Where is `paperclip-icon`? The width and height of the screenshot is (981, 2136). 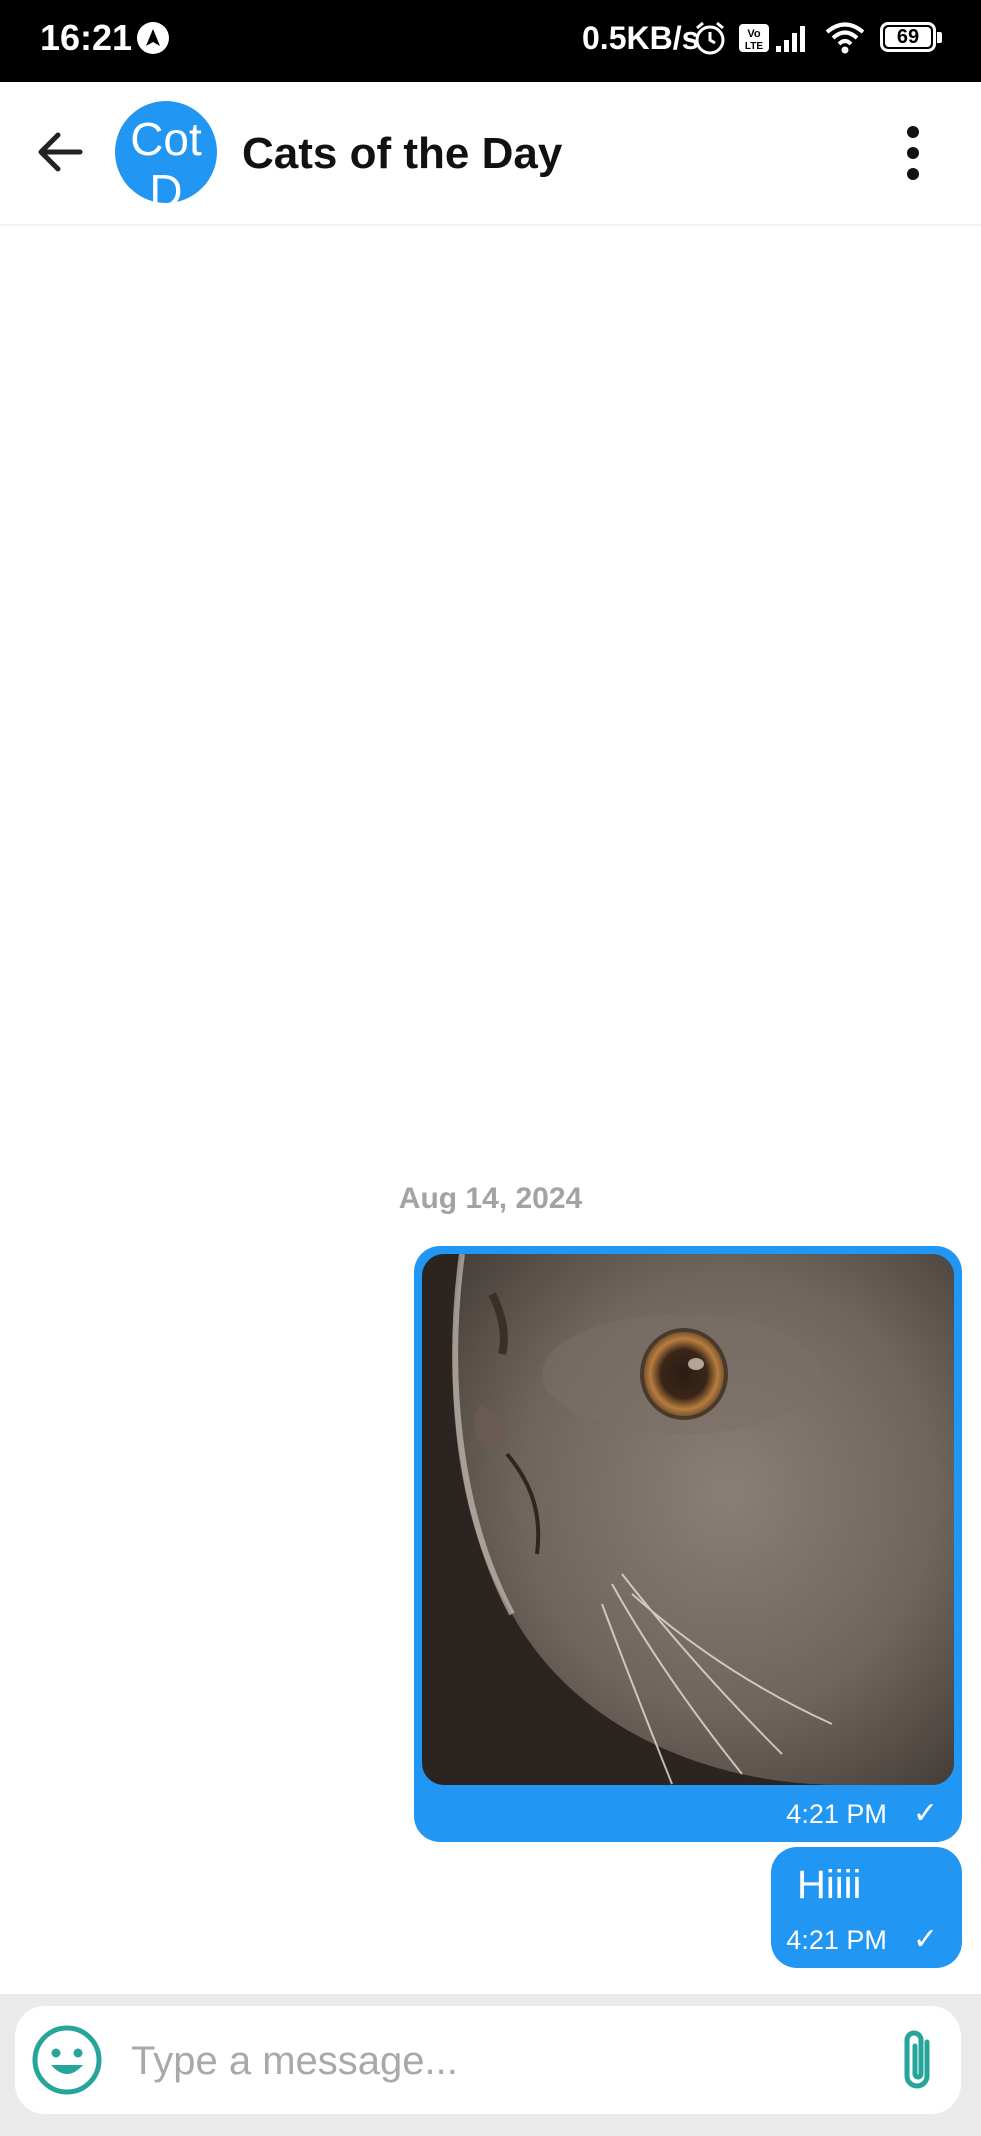
paperclip-icon is located at coordinates (919, 2061).